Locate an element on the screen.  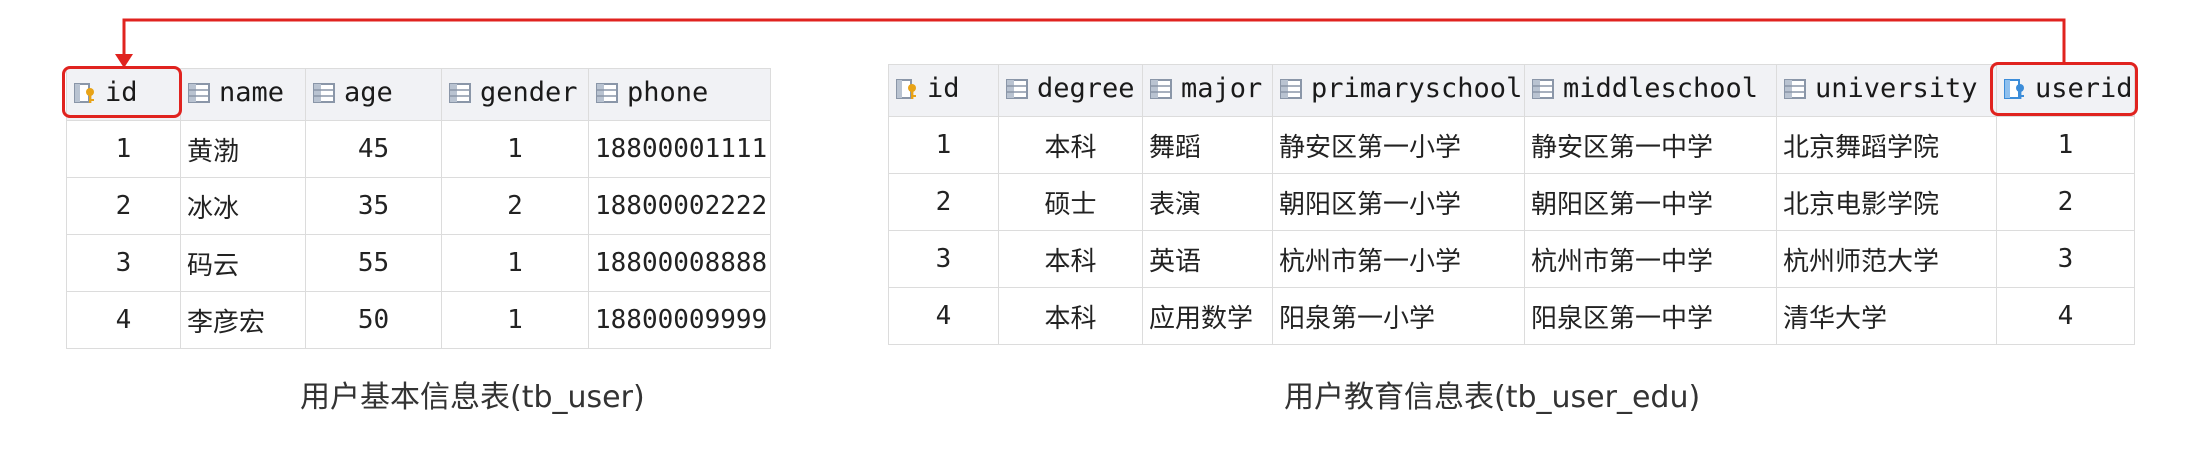
connector-line is located at coordinates (1094, 40).